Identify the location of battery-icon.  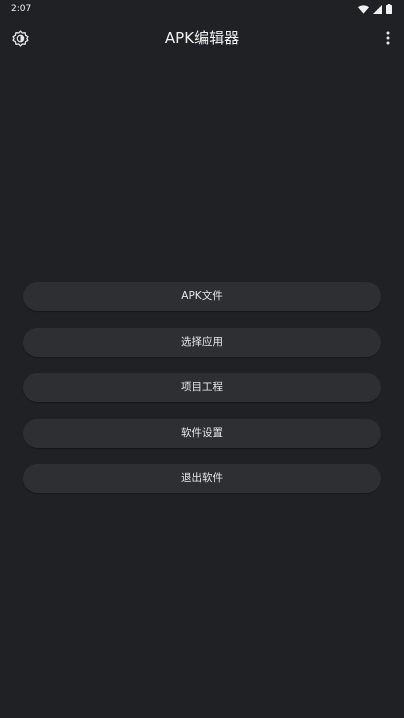
(389, 9).